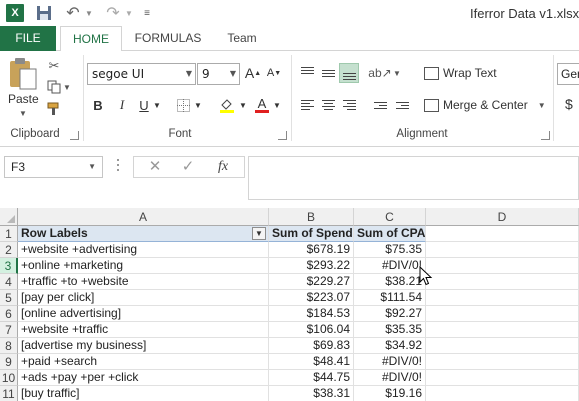 This screenshot has height=401, width=579. What do you see at coordinates (502, 217) in the screenshot?
I see `column-header-d: D` at bounding box center [502, 217].